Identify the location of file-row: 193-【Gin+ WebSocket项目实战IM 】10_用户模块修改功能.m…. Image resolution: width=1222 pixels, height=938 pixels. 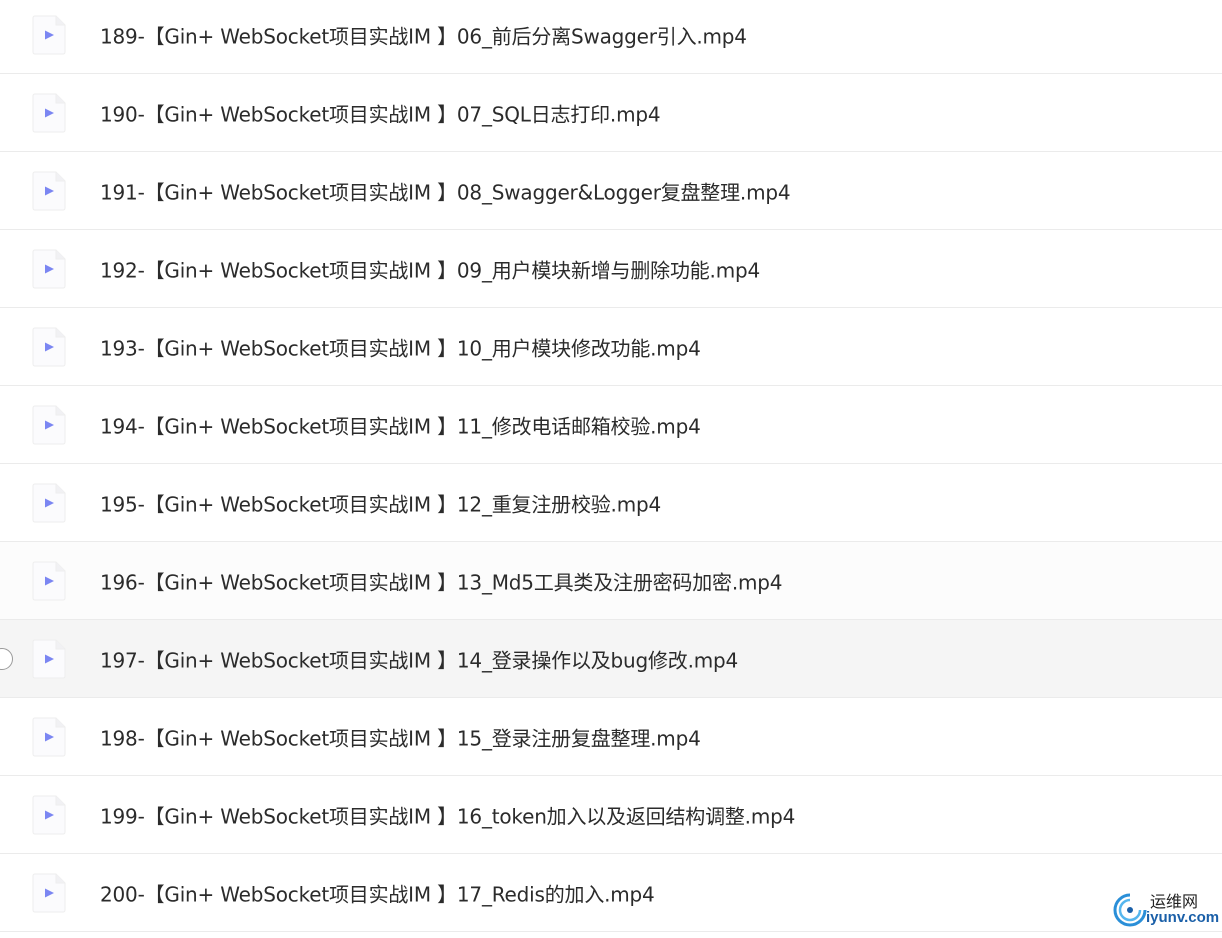
(611, 347).